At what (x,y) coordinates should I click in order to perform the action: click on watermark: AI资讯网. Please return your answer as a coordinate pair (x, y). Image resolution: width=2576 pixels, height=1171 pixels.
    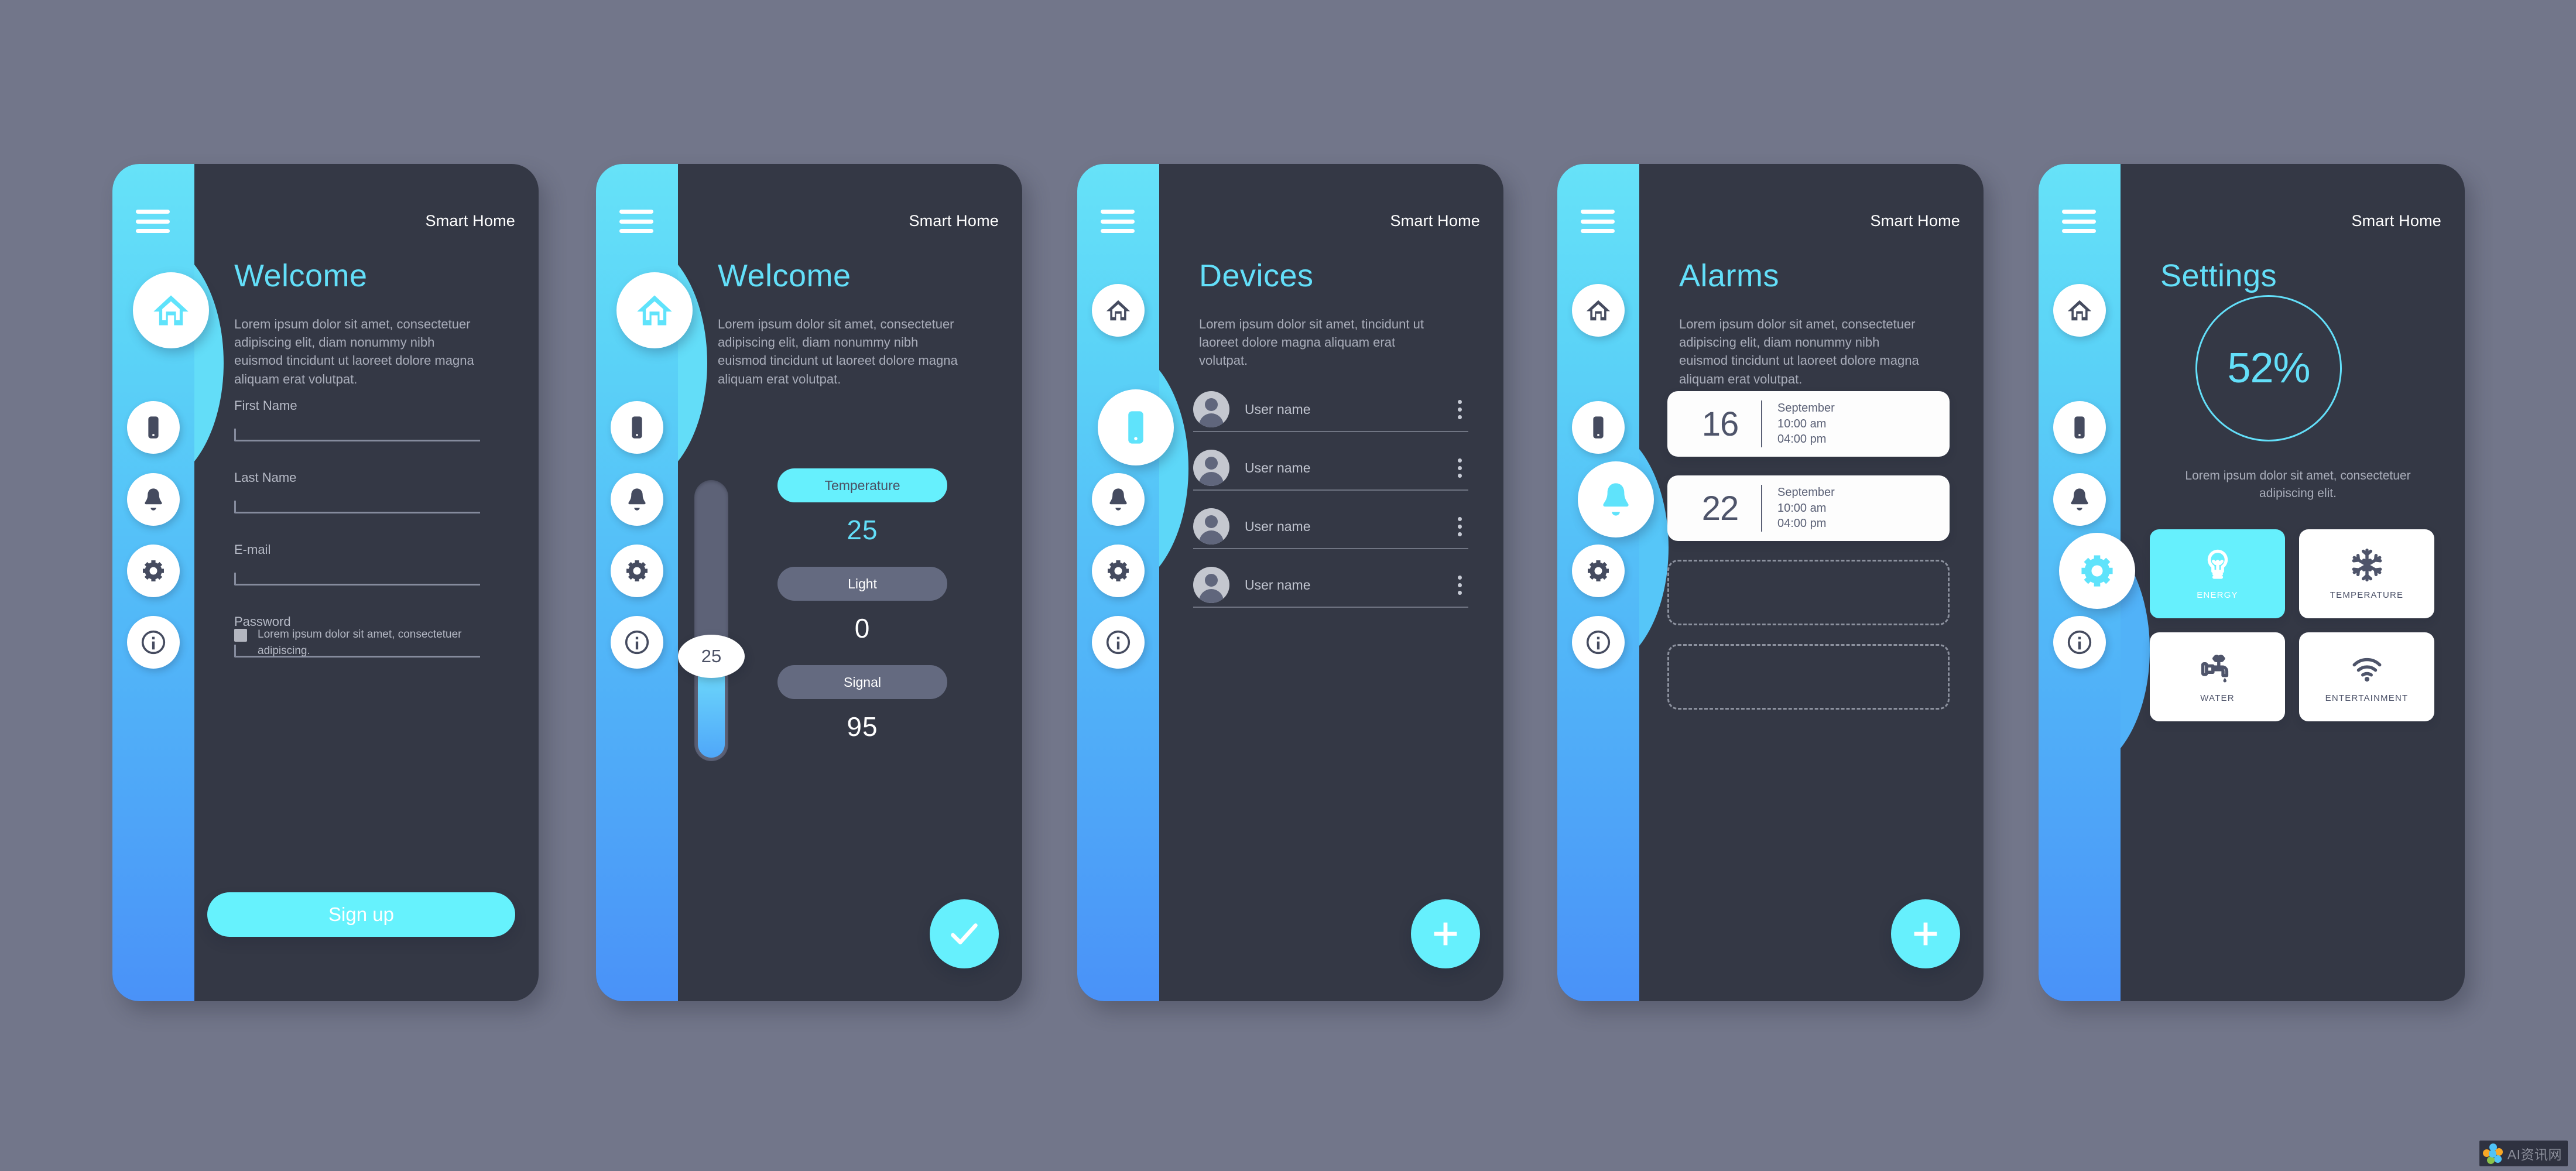
    Looking at the image, I should click on (2523, 1153).